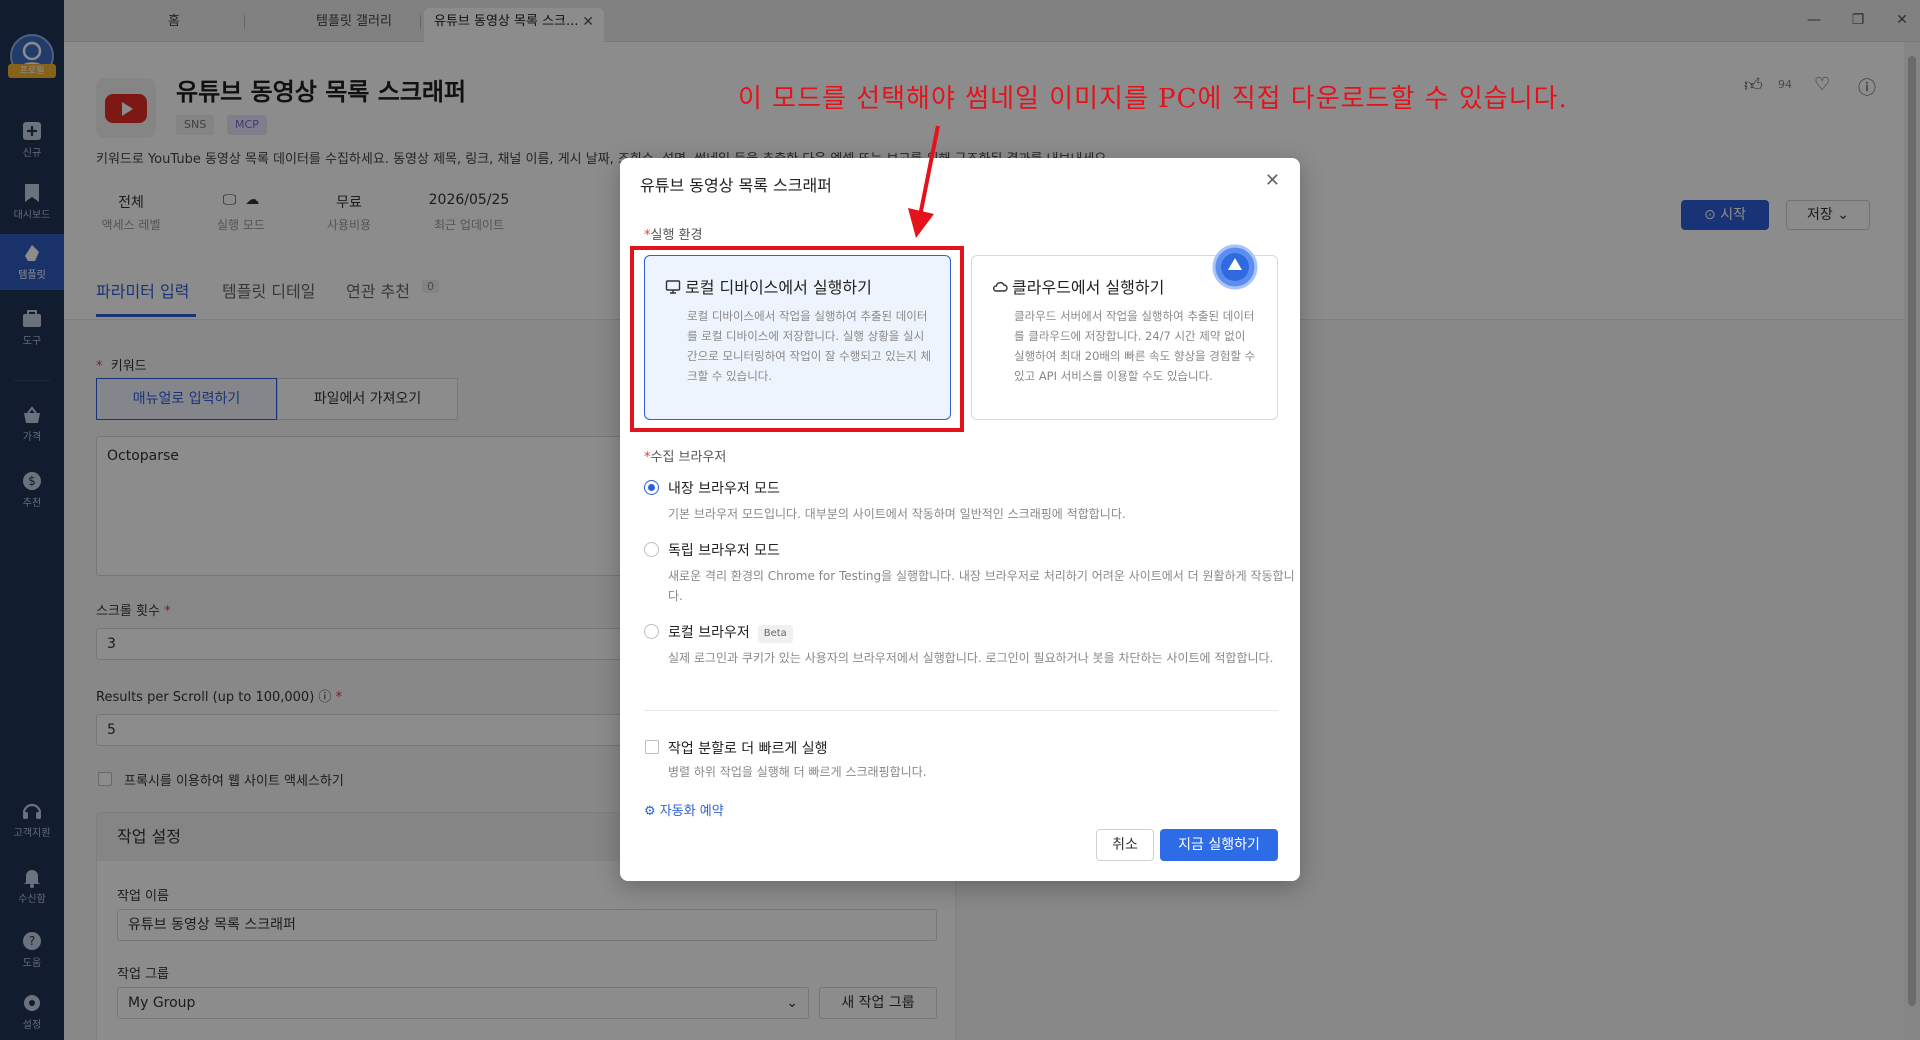 This screenshot has width=1920, height=1040. What do you see at coordinates (1000, 286) in the screenshot?
I see `cloud-icon` at bounding box center [1000, 286].